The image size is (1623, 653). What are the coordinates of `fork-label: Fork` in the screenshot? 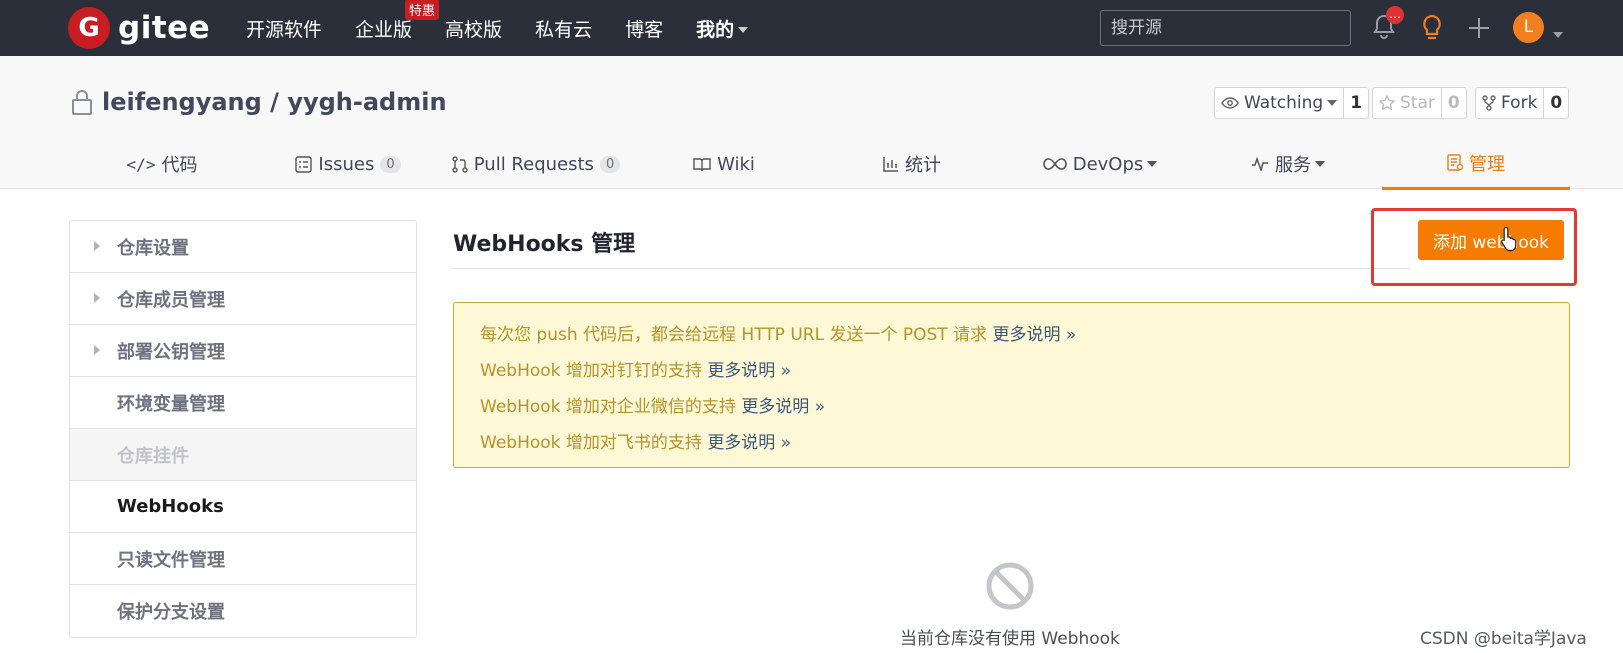 It's located at (1519, 103).